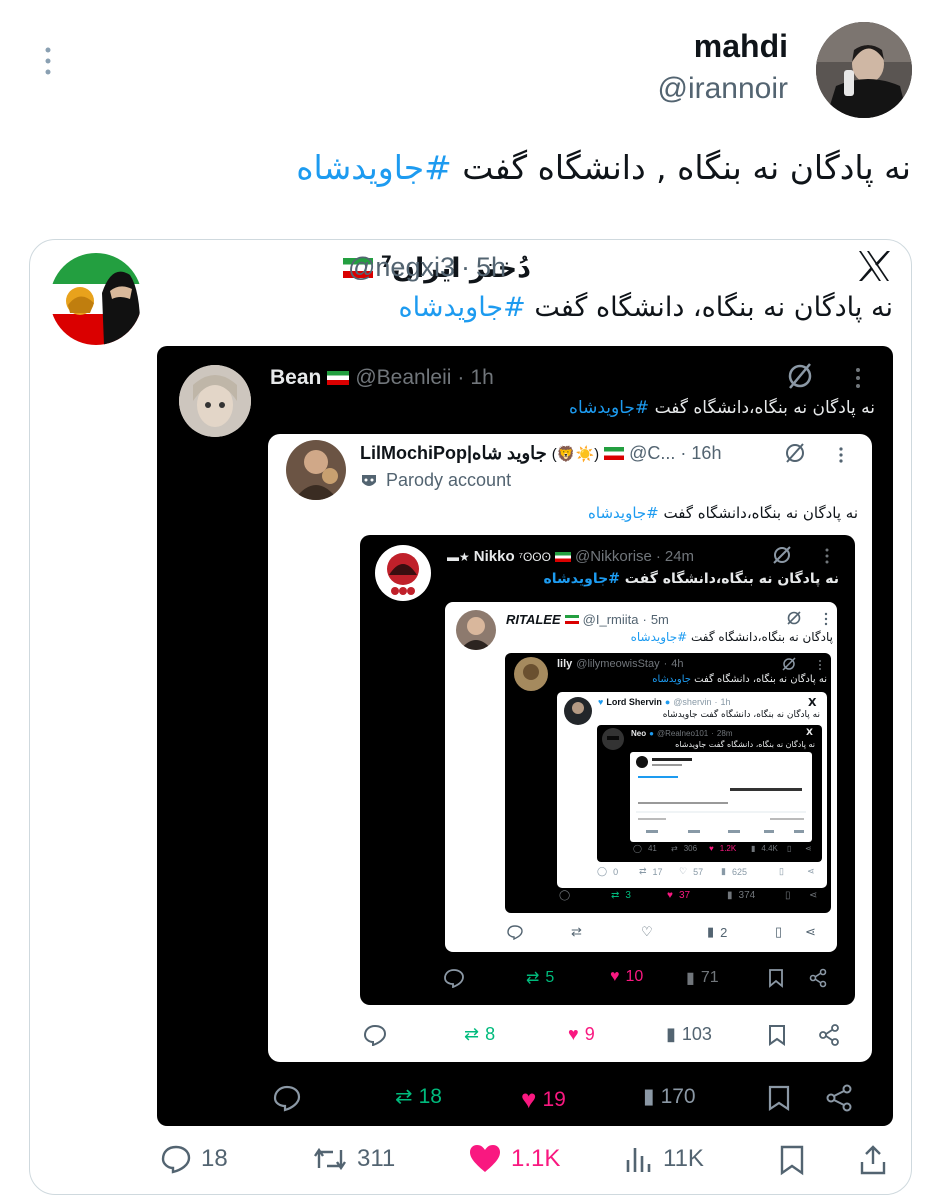 This screenshot has height=1200, width=941. I want to click on q5-avatar, so click(531, 674).